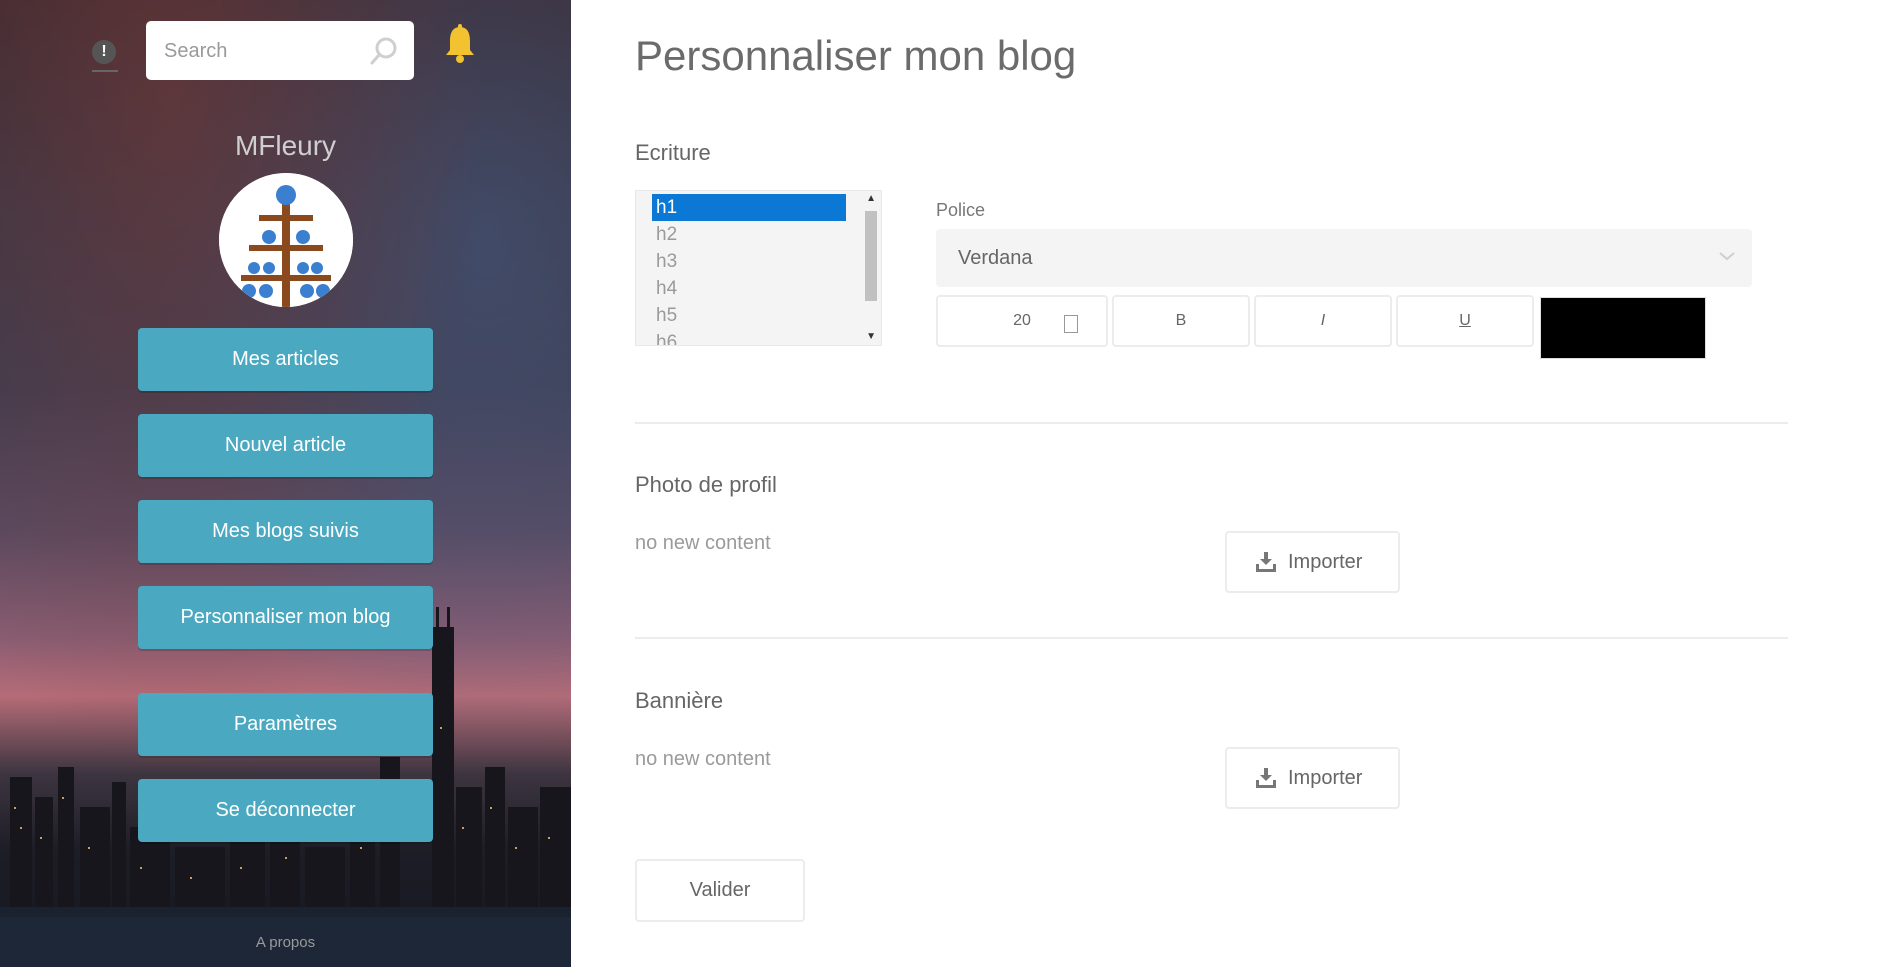  Describe the element at coordinates (749, 261) in the screenshot. I see `list-option-h3: h3` at that location.